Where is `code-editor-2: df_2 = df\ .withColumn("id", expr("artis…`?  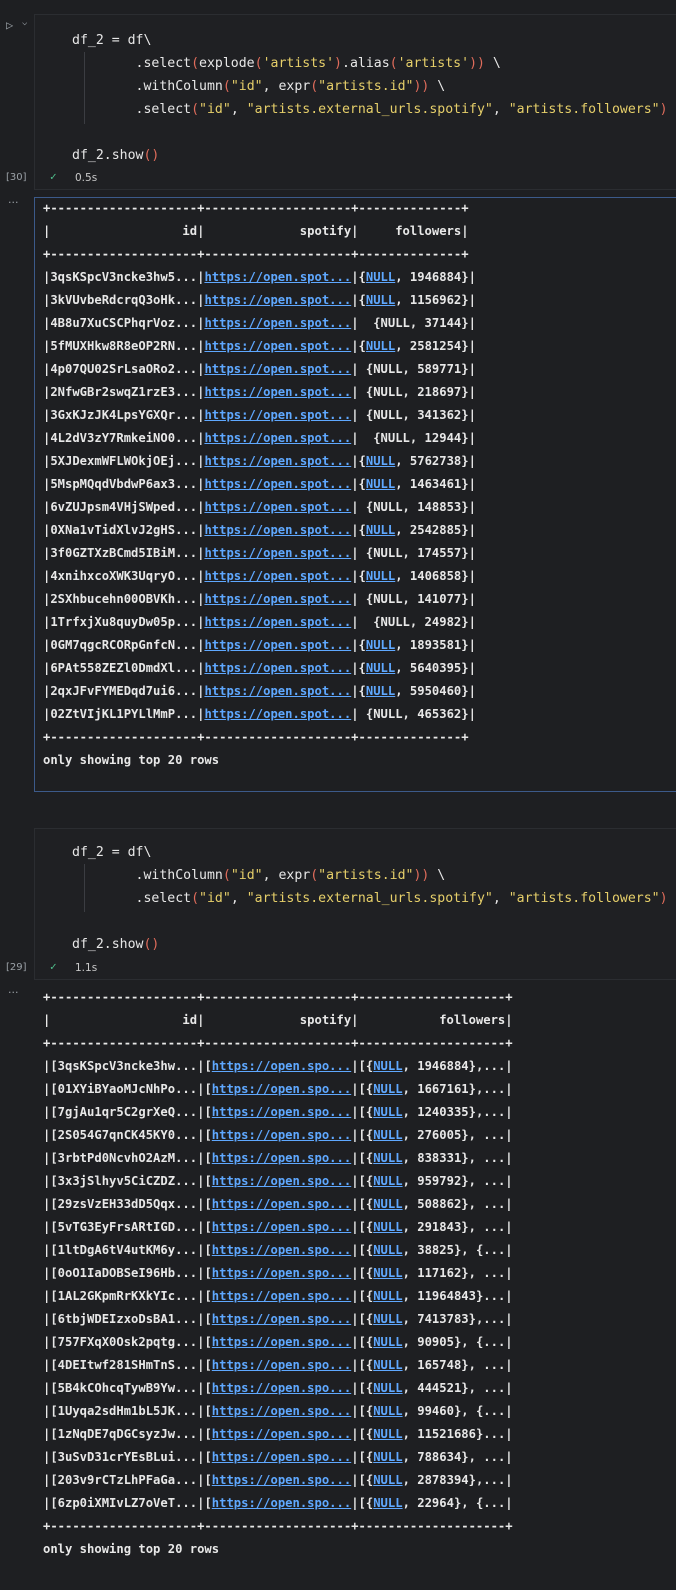 code-editor-2: df_2 = df\ .withColumn("id", expr("artis… is located at coordinates (370, 898).